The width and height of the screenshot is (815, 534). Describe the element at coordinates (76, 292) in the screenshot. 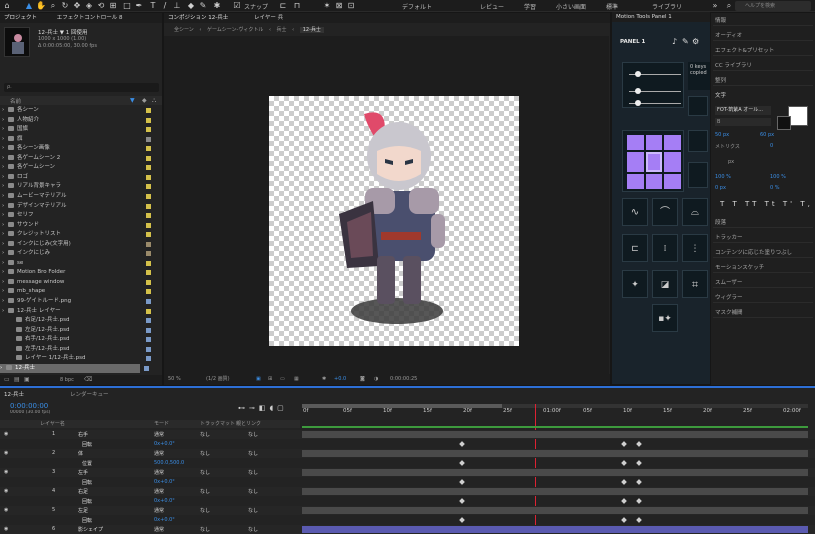

I see `project-list-item: › mb_shape` at that location.